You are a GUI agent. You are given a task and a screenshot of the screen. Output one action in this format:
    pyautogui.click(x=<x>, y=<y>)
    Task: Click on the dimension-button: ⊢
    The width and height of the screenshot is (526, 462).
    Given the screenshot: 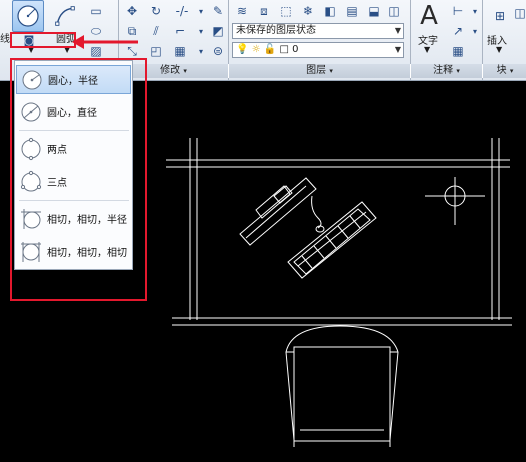 What is the action you would take?
    pyautogui.click(x=458, y=11)
    